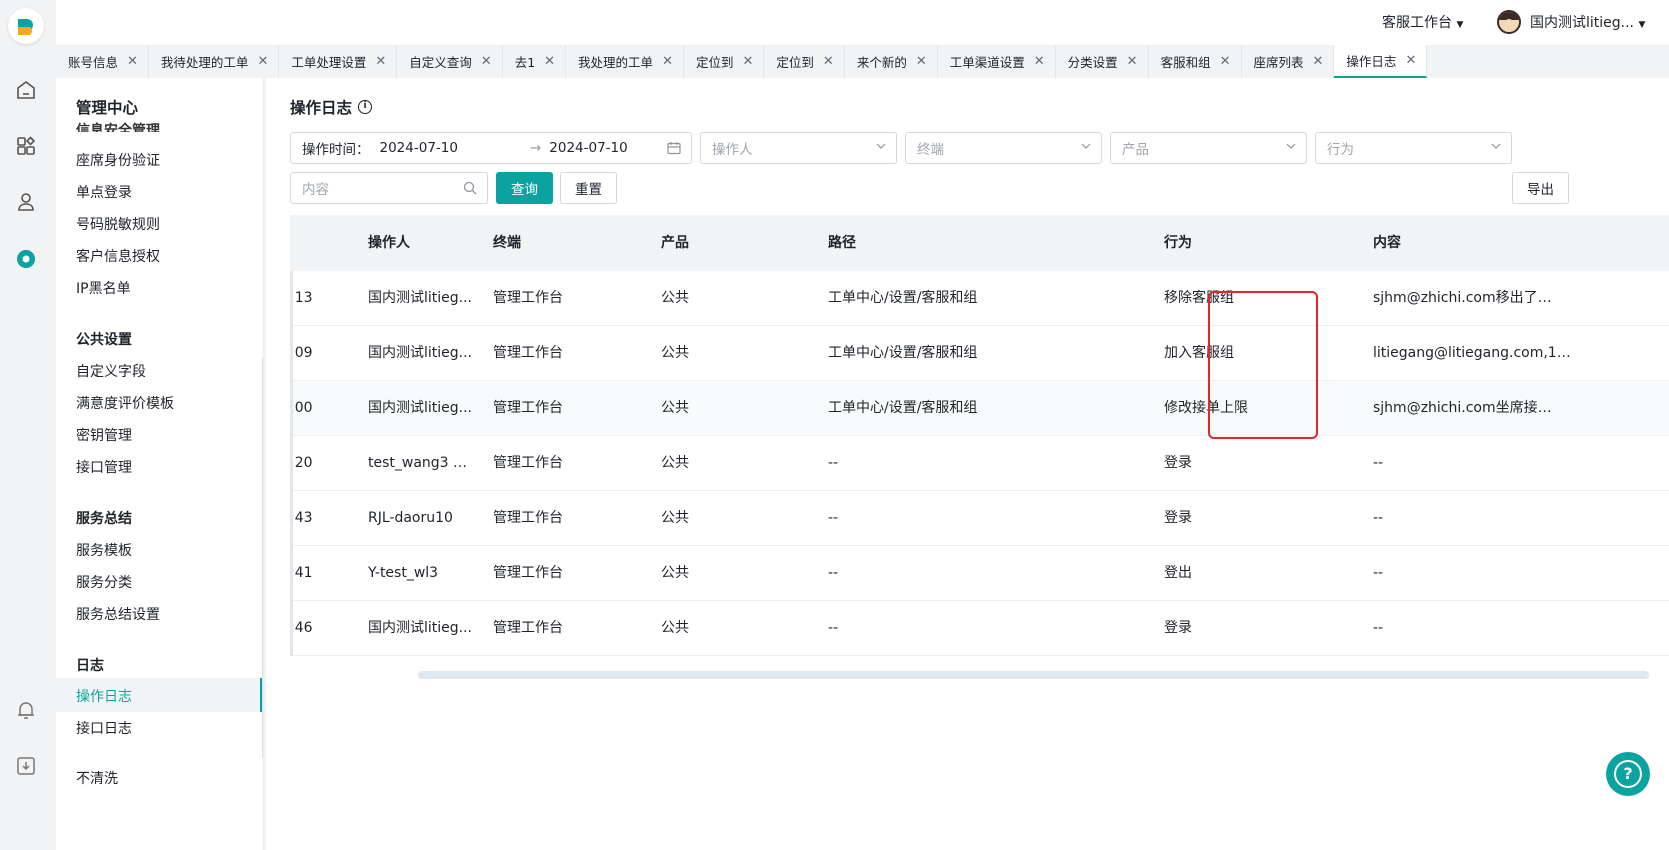 This screenshot has height=850, width=1669. Describe the element at coordinates (107, 108) in the screenshot. I see `sidebar-title: 管理中心` at that location.